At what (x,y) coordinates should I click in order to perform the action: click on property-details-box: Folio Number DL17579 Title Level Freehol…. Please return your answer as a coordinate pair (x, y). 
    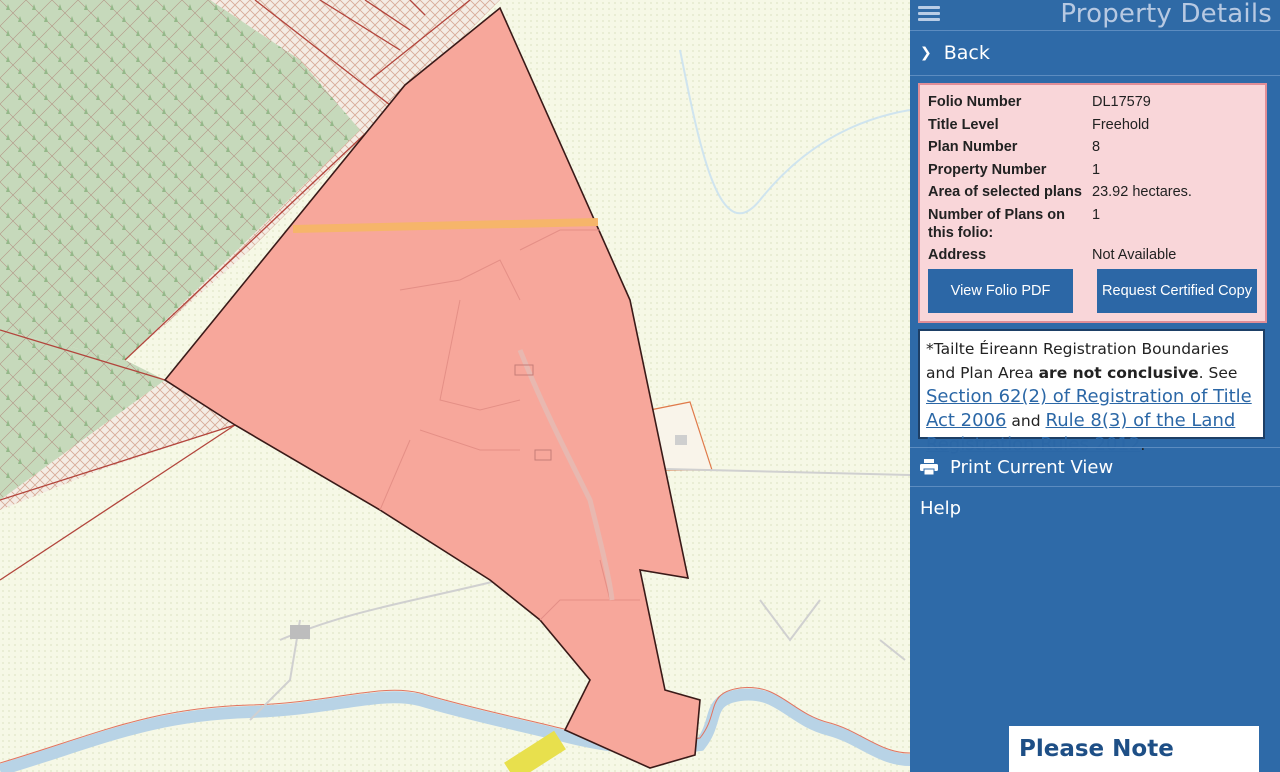
    Looking at the image, I should click on (1092, 203).